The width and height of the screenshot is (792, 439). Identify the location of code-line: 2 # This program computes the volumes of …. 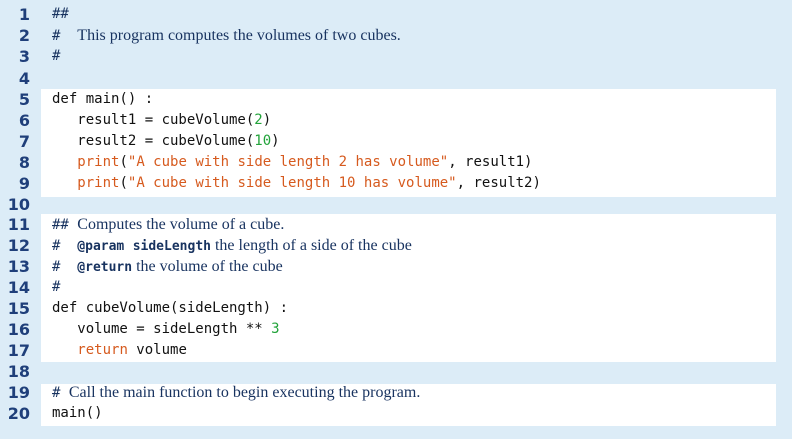
(396, 35).